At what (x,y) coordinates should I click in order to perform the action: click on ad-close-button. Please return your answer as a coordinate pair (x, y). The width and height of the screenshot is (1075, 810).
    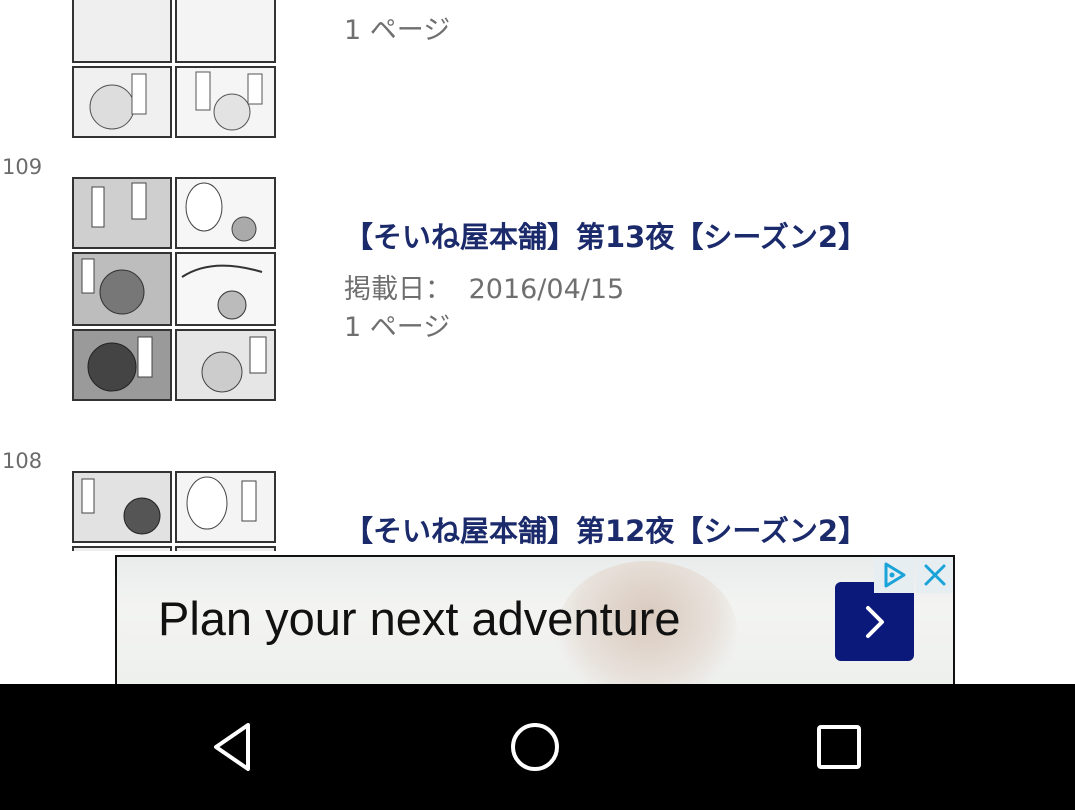
    Looking at the image, I should click on (934, 575).